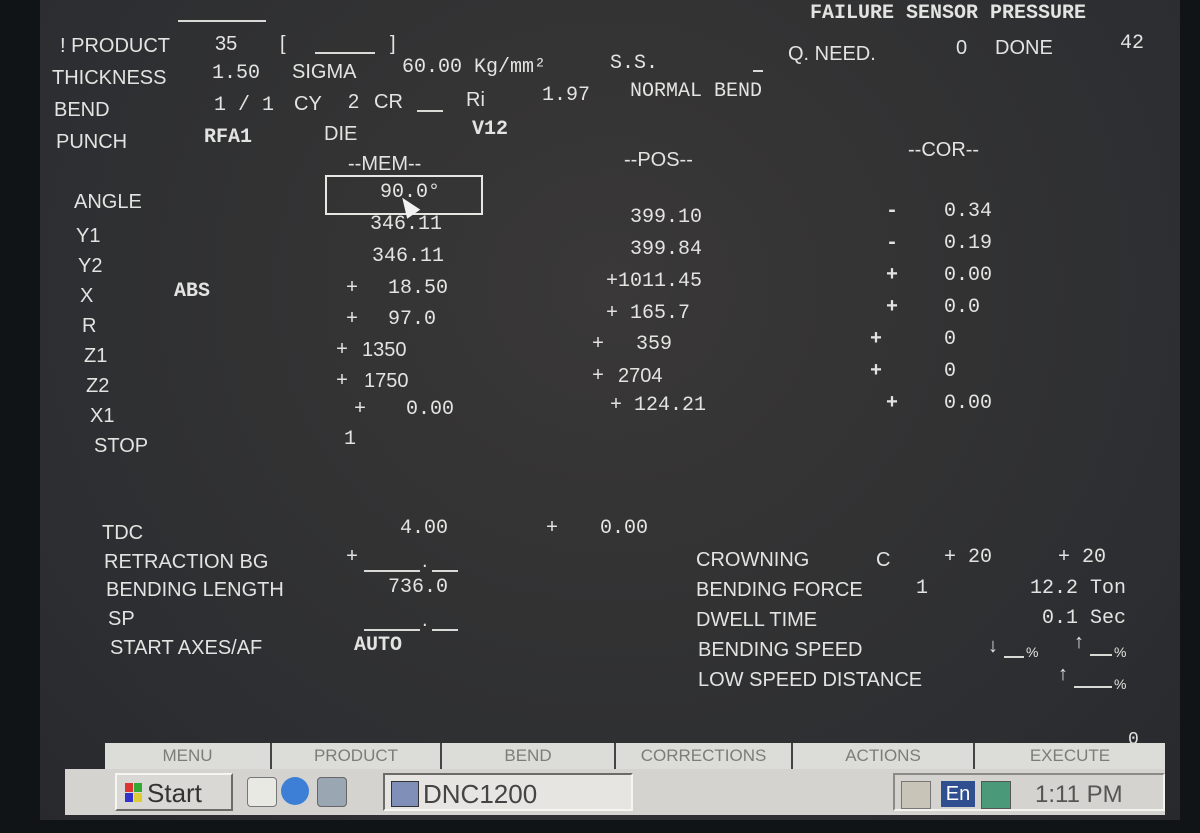 The height and width of the screenshot is (833, 1200). I want to click on angle-pos-value: 399.10, so click(666, 217).